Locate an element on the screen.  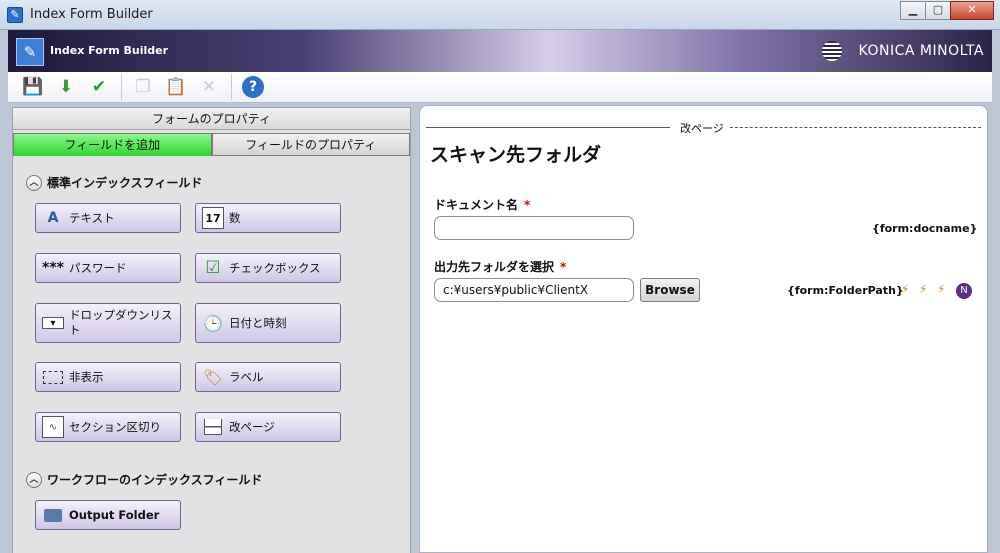
add-text-field-button: A テキスト is located at coordinates (108, 218).